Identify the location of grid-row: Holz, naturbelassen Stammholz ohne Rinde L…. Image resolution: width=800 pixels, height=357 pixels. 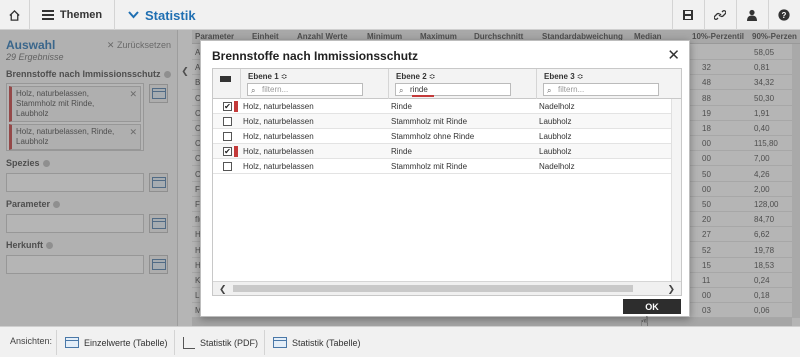
(447, 136).